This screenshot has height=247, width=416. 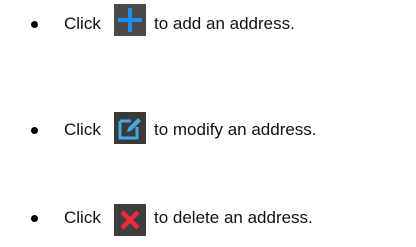 I want to click on edit-icon, so click(x=130, y=128).